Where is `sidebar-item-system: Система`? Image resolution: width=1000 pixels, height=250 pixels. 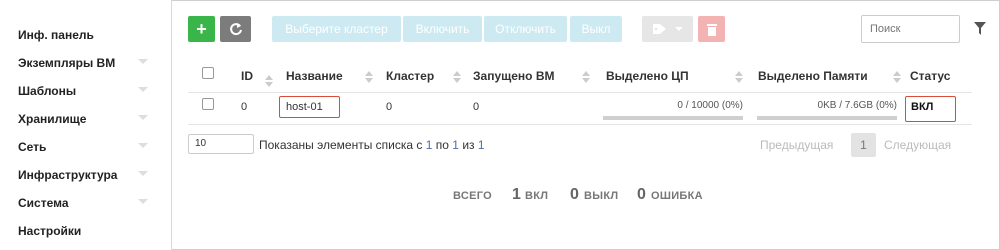 sidebar-item-system: Система is located at coordinates (83, 206).